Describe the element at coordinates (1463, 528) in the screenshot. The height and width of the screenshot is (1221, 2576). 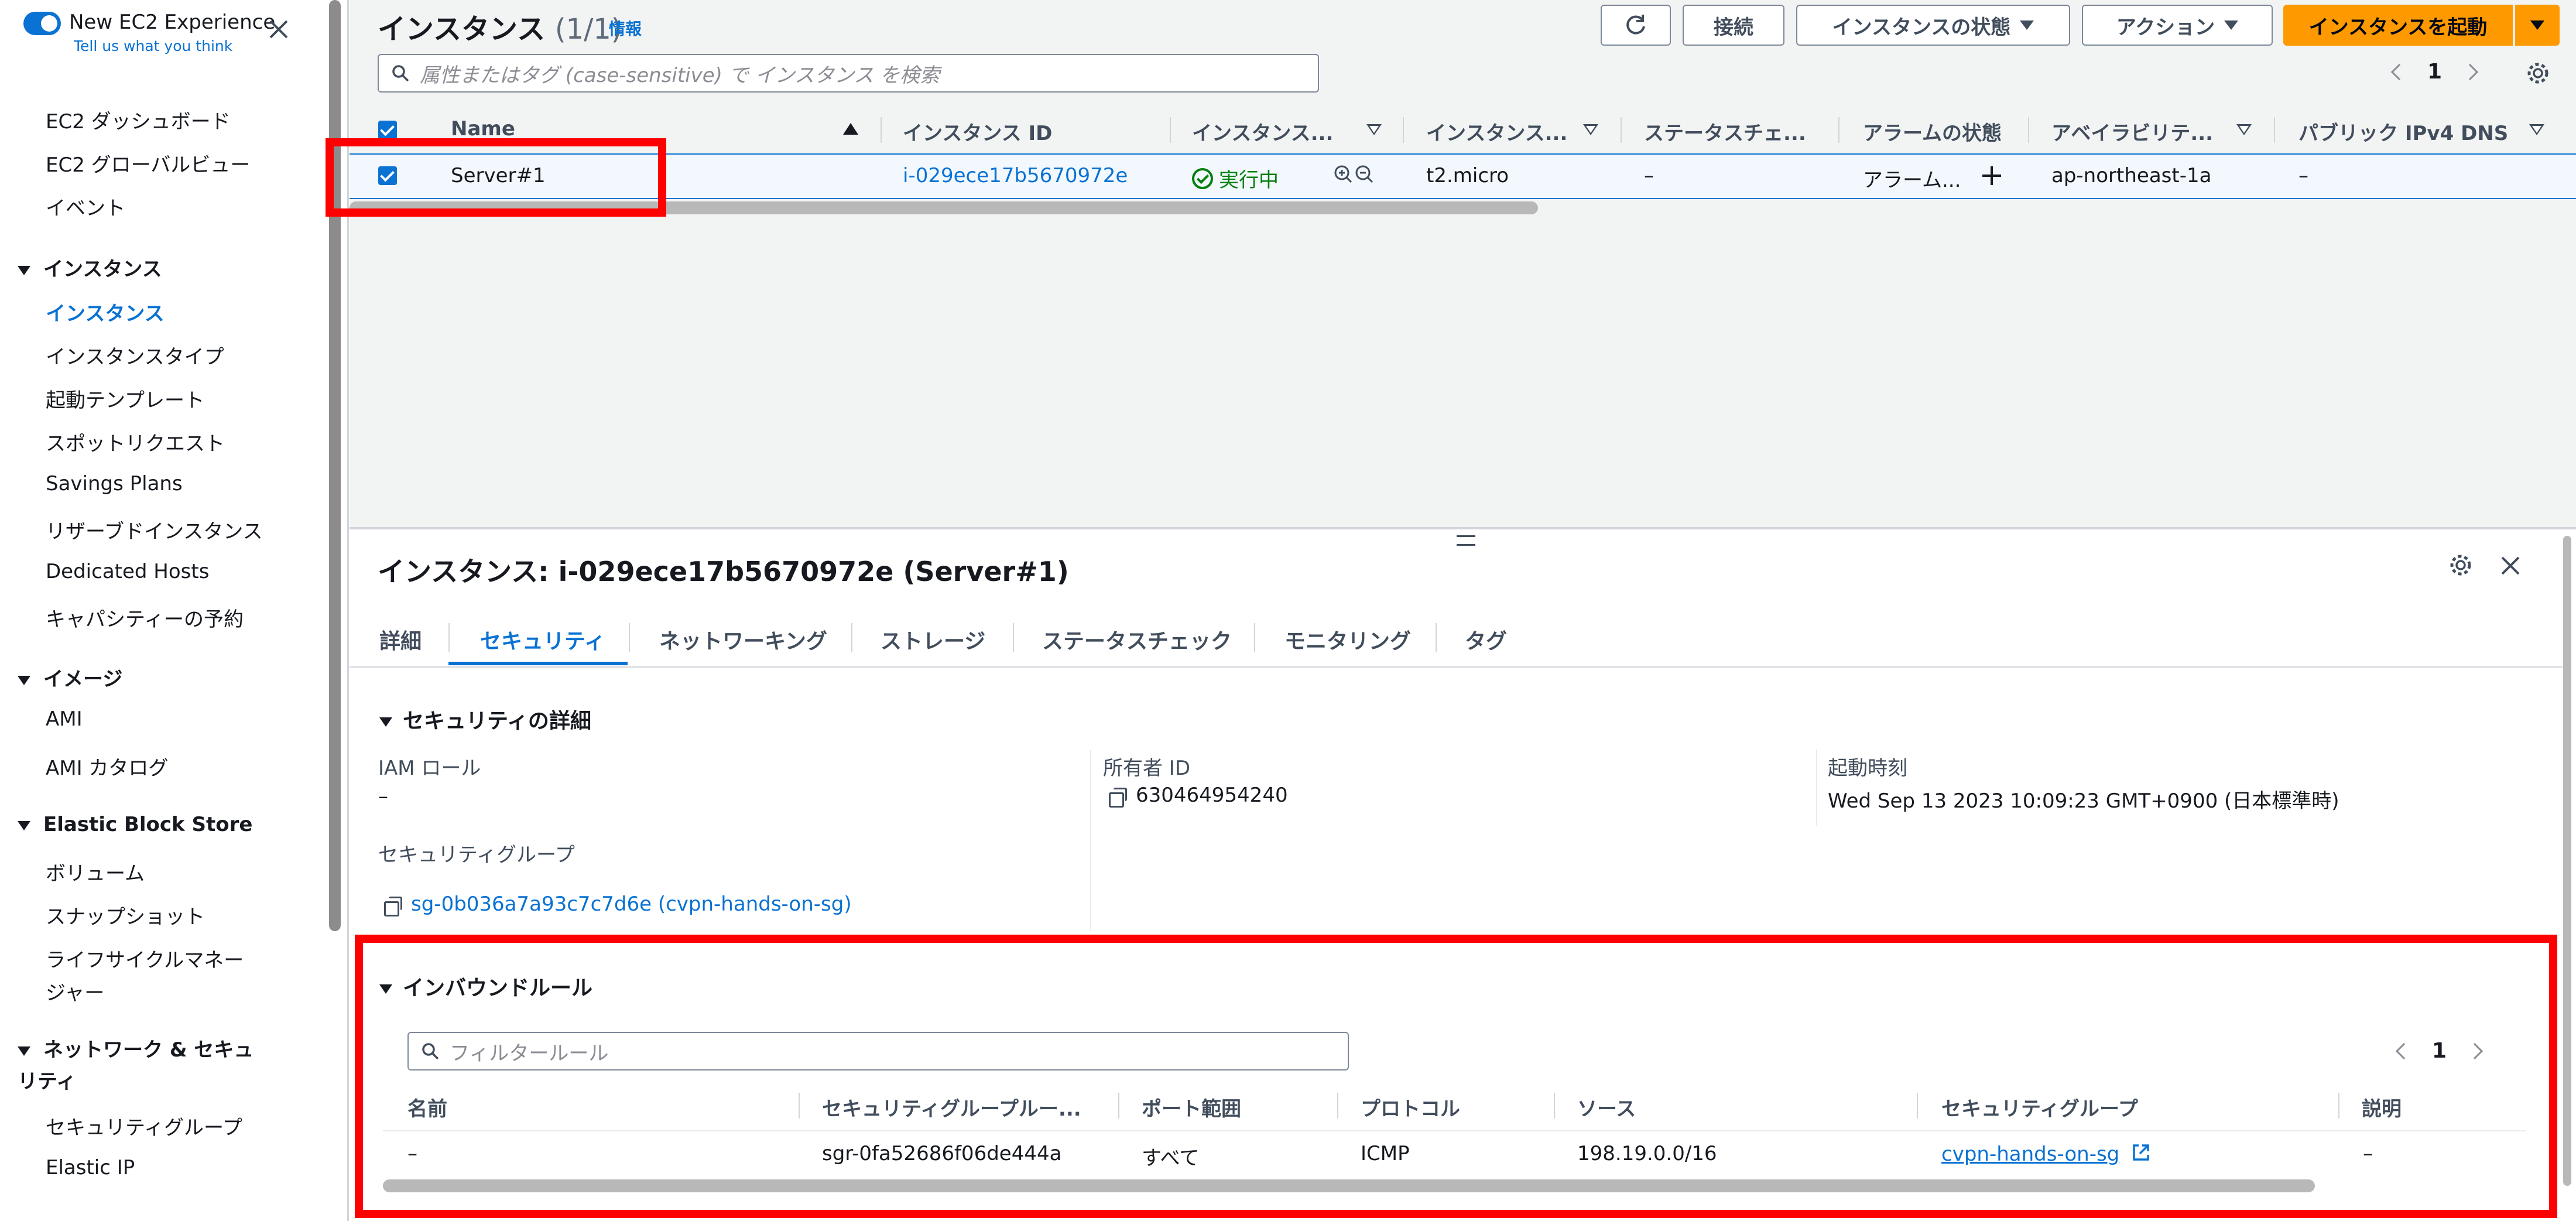
I see `panel-splitter` at that location.